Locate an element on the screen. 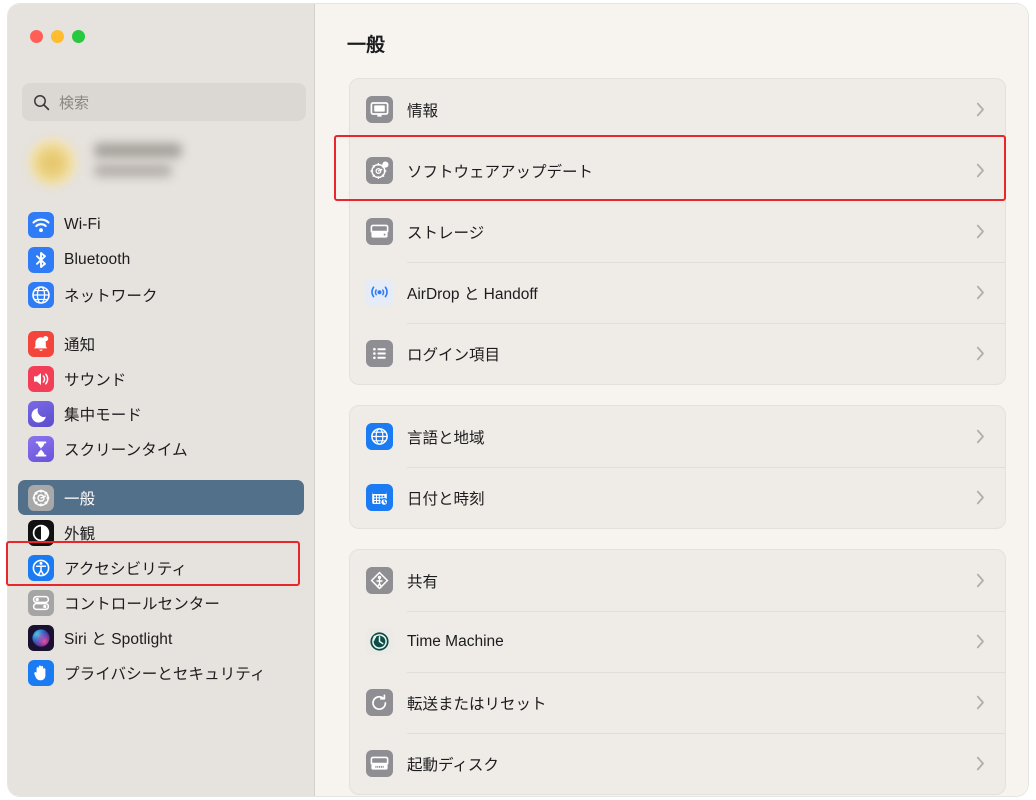 This screenshot has height=800, width=1036. row-label: AirDrop と Handoff is located at coordinates (472, 294).